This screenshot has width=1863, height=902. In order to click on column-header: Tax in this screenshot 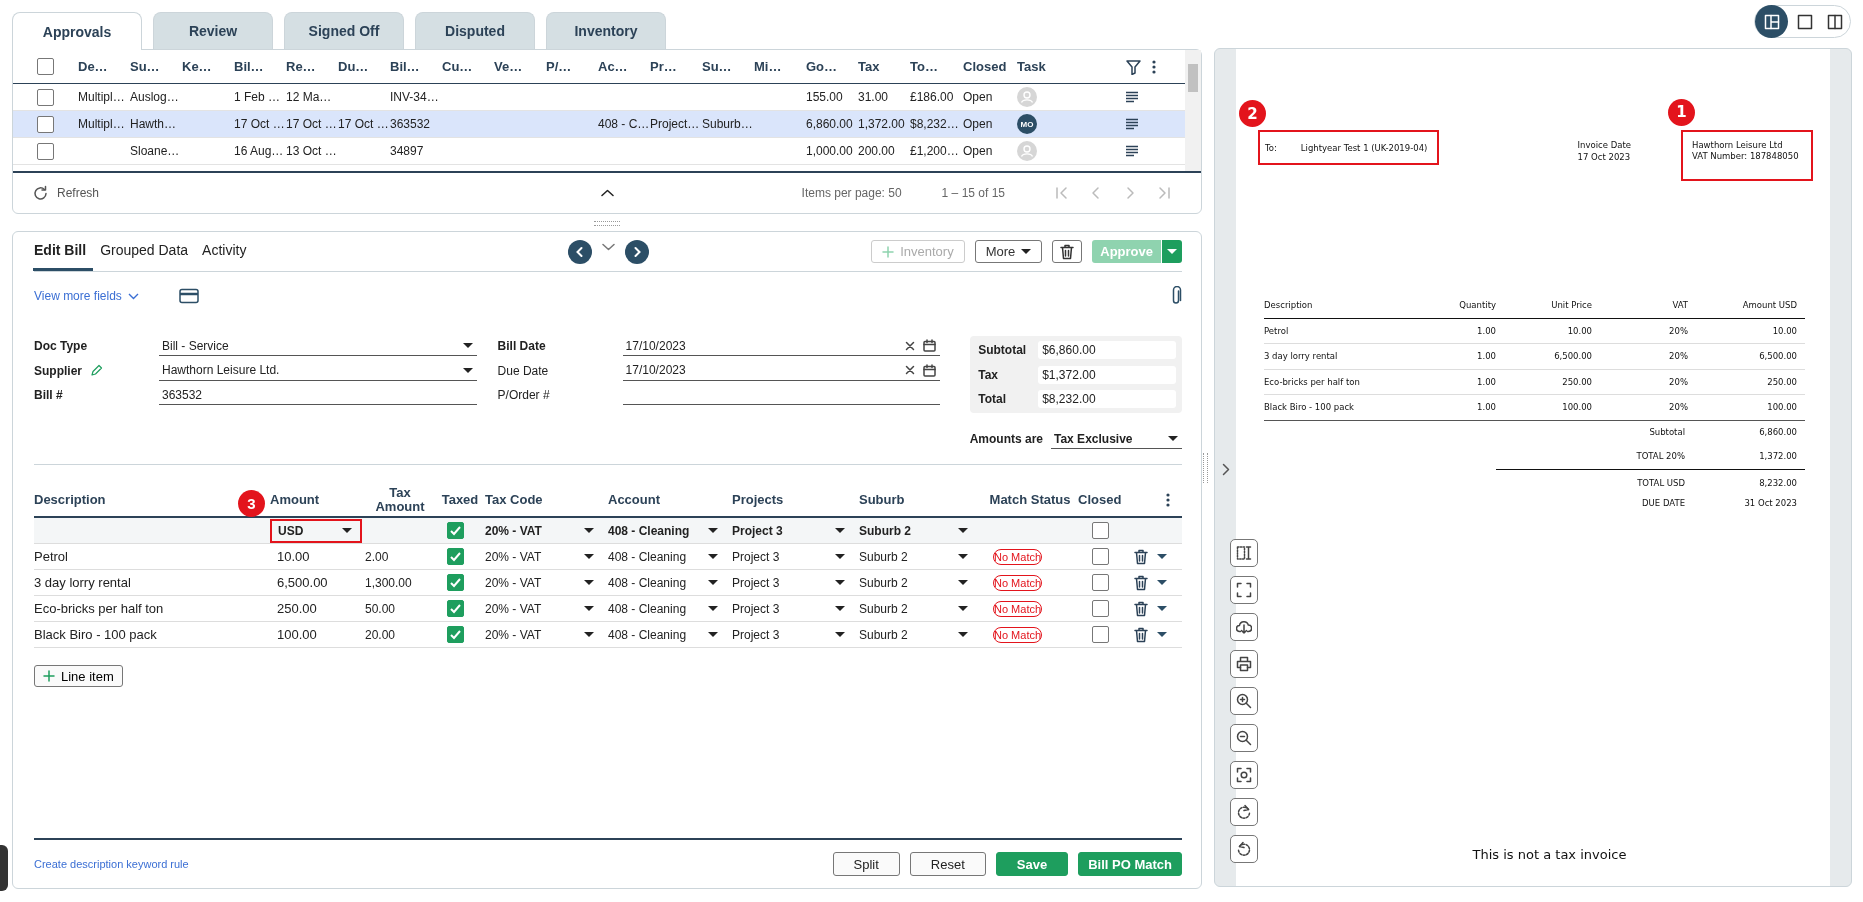, I will do `click(884, 66)`.